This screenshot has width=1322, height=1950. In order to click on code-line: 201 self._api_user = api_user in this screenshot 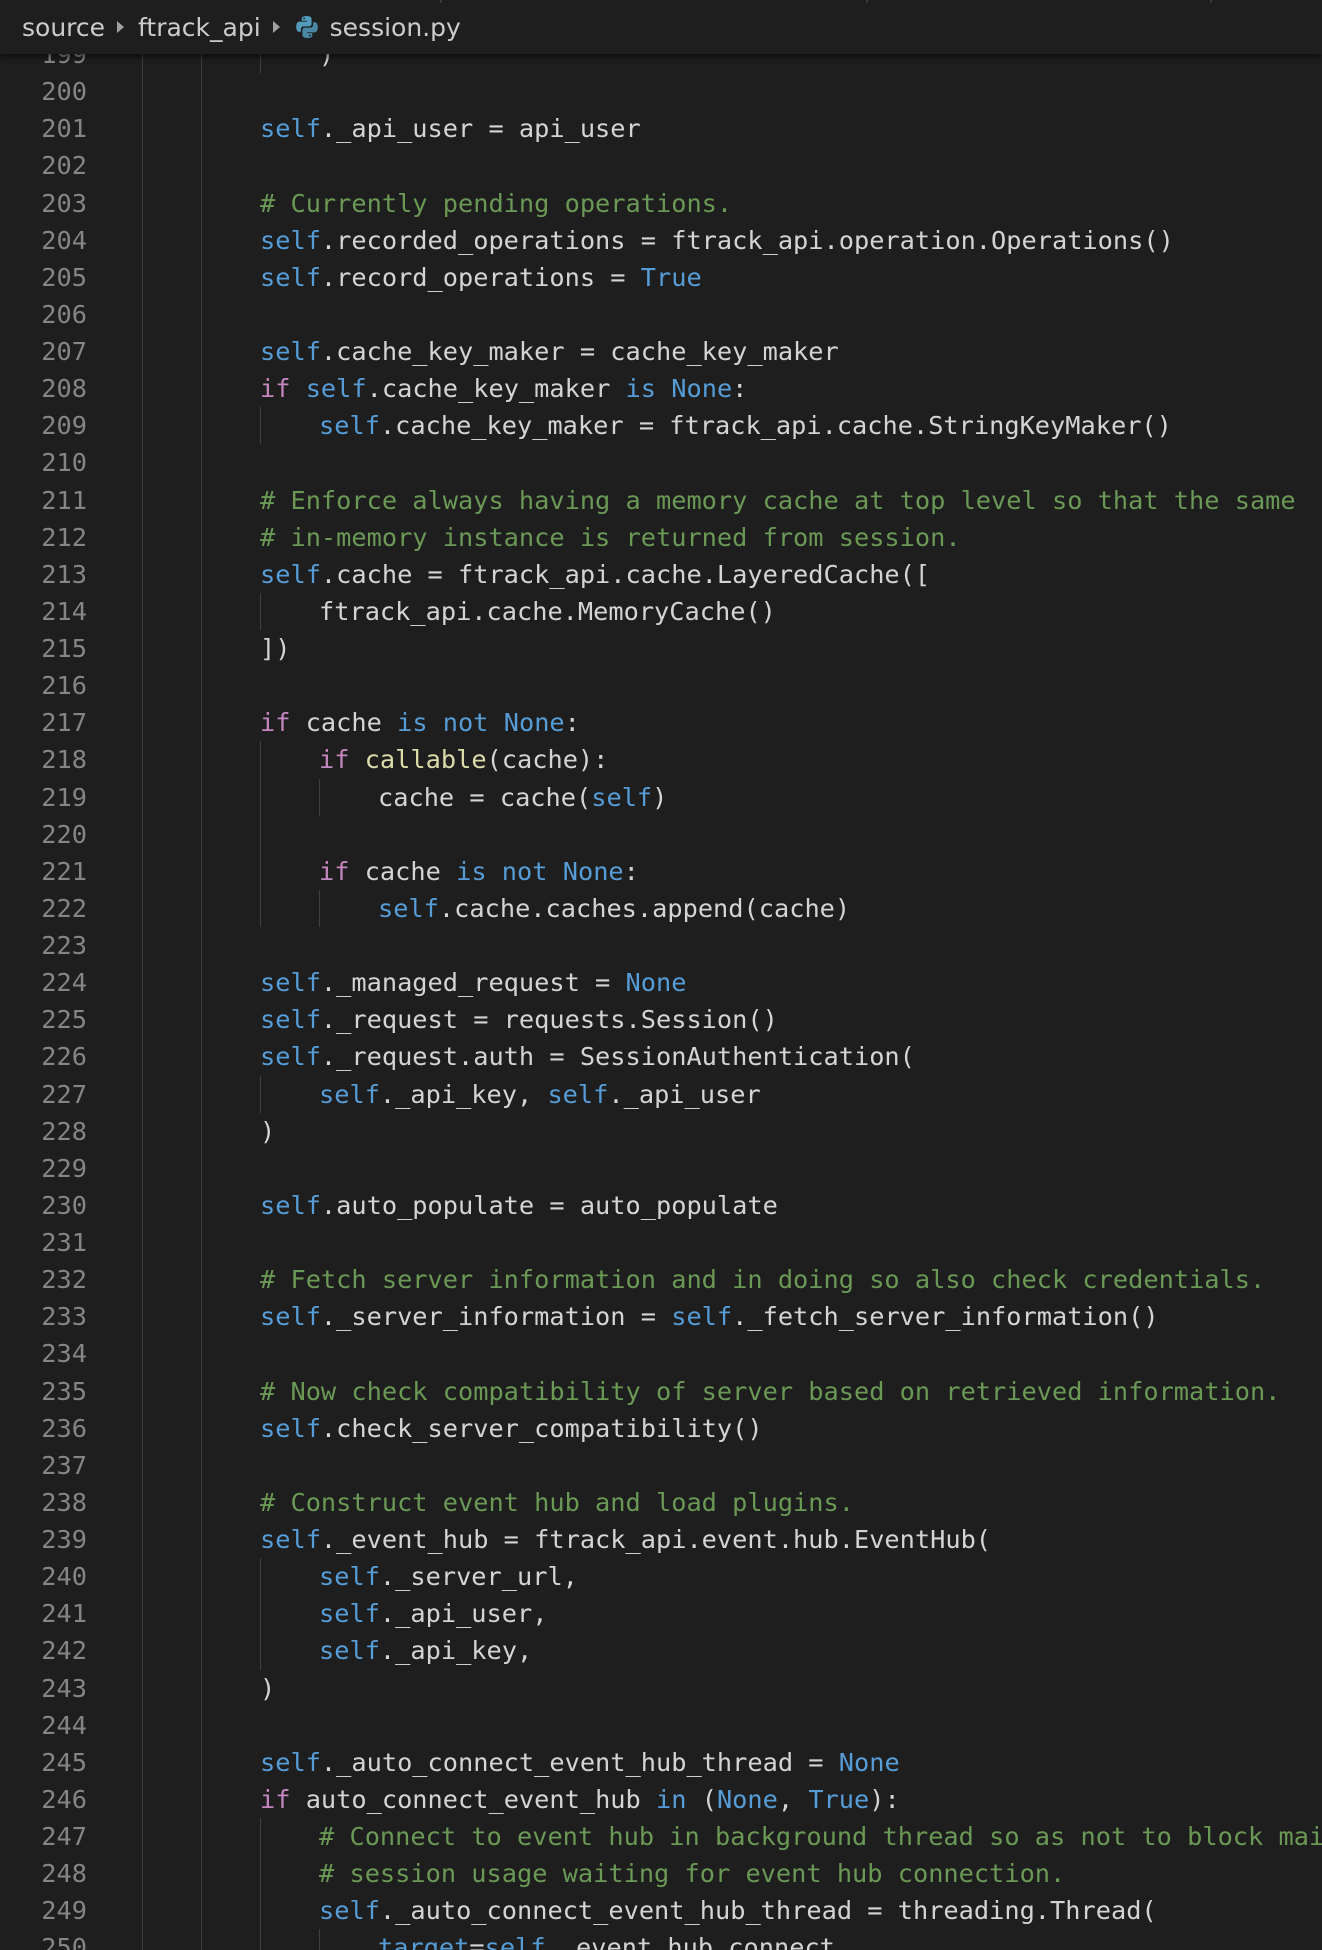, I will do `click(661, 129)`.